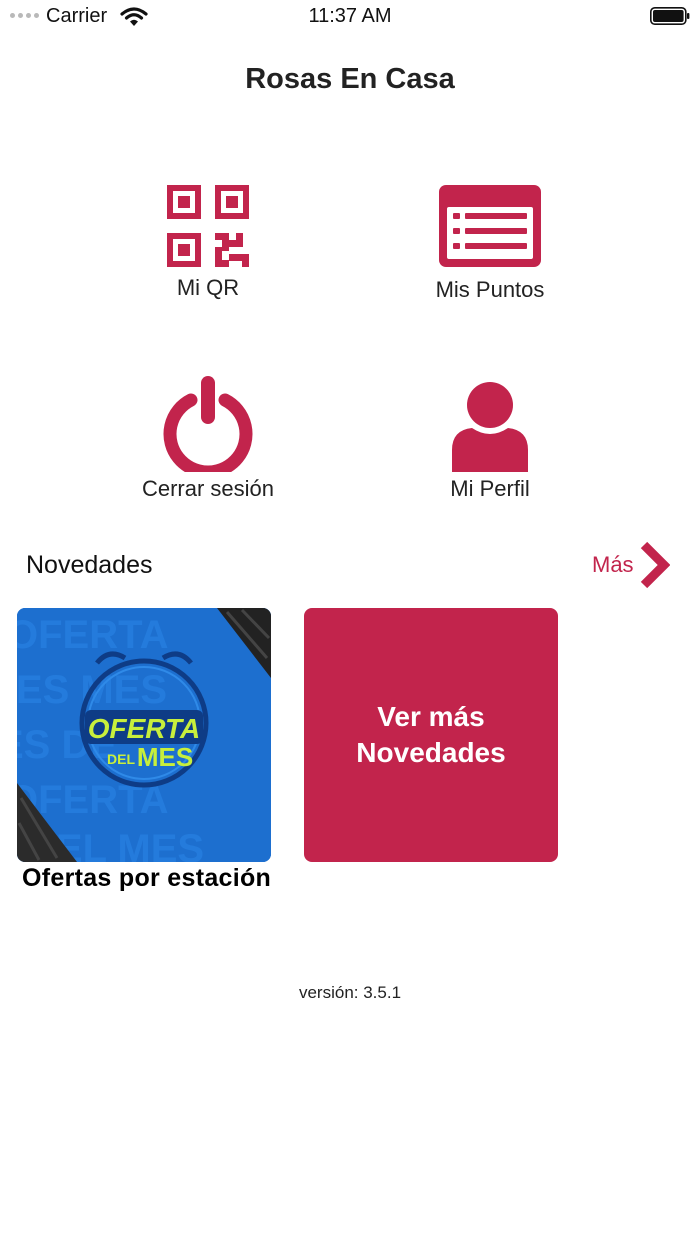 This screenshot has height=1244, width=700. What do you see at coordinates (208, 226) in the screenshot?
I see `qr-code-icon` at bounding box center [208, 226].